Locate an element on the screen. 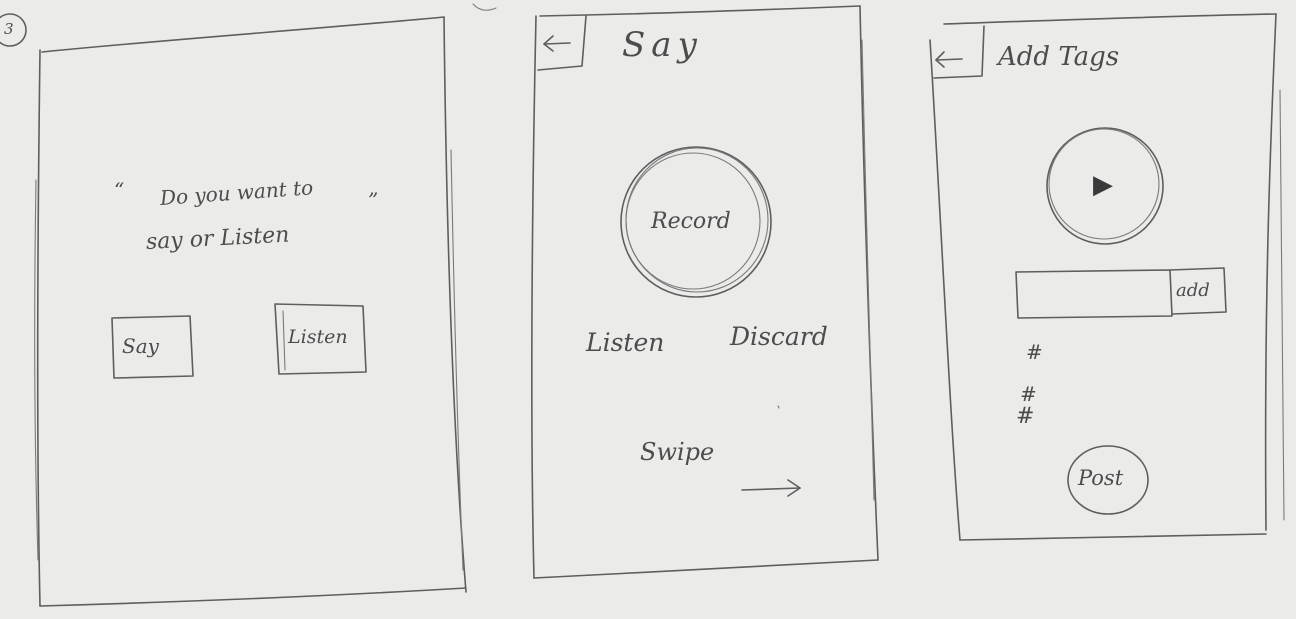 This screenshot has width=1296, height=619. right-arrow-icon is located at coordinates (771, 489).